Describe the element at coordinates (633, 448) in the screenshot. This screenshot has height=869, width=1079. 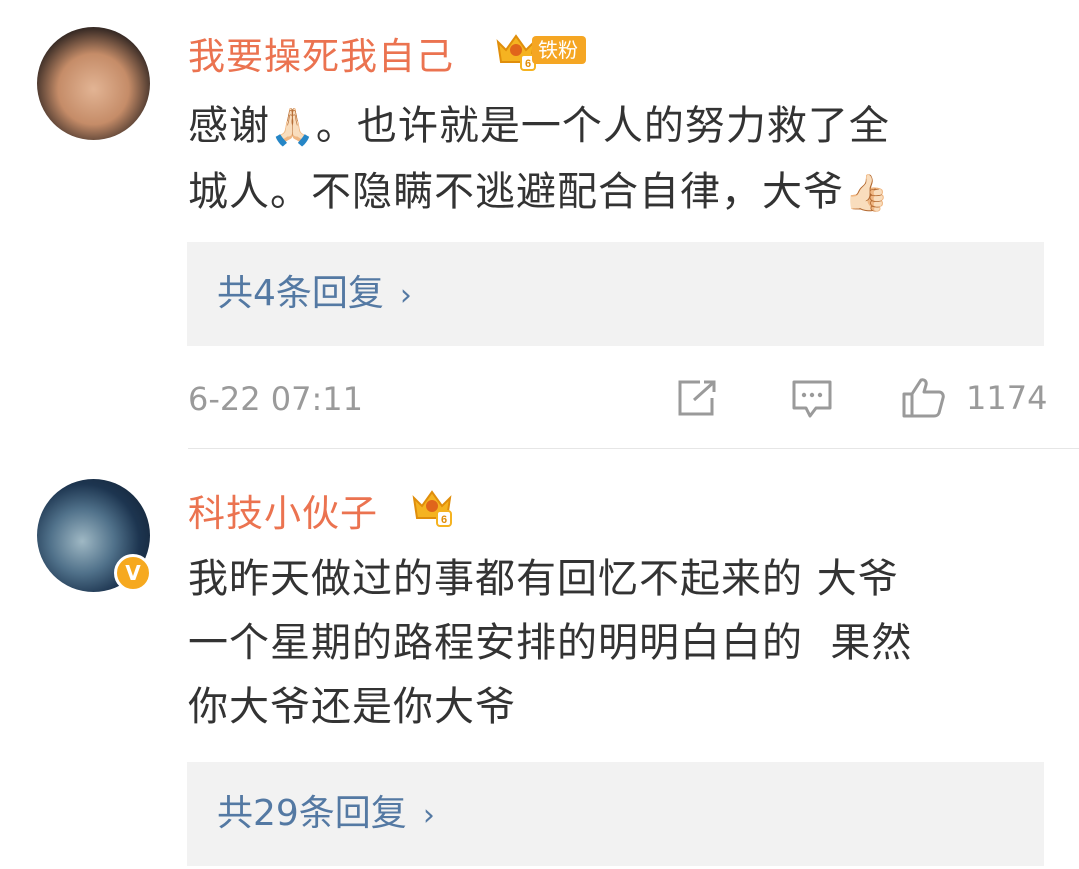
I see `divider` at that location.